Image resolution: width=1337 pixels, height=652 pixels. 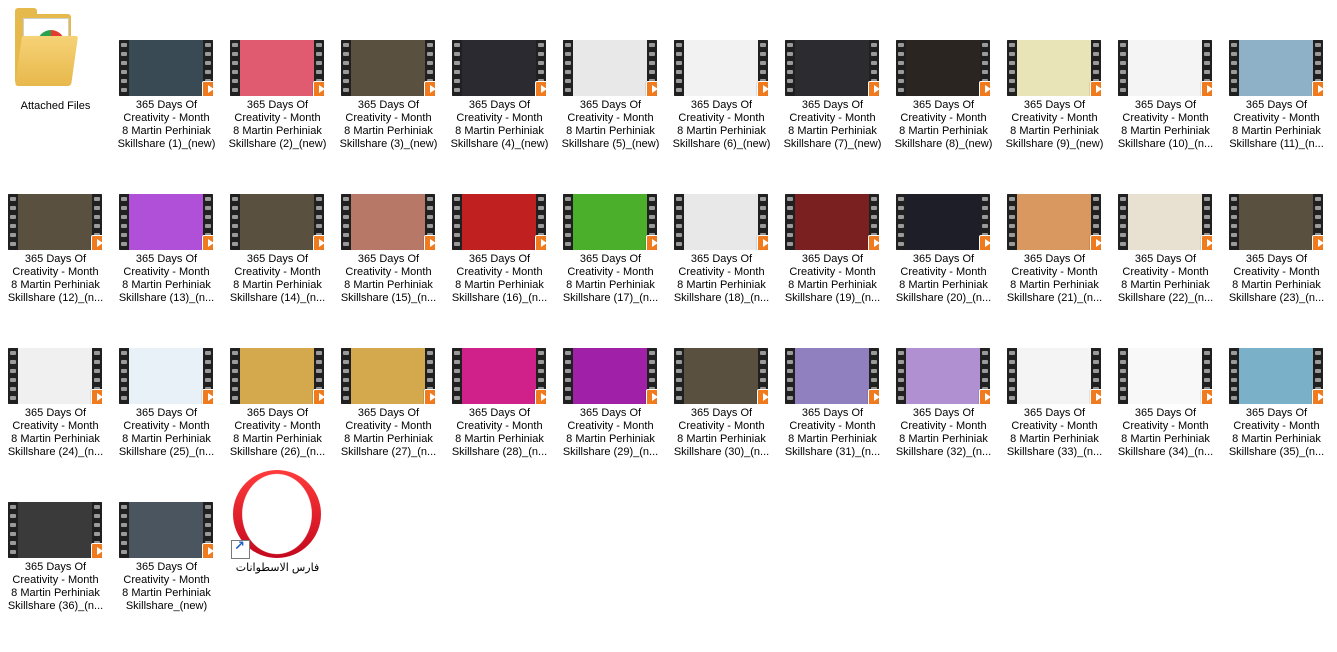 I want to click on folder-attached-files: Attached Files, so click(x=55, y=75).